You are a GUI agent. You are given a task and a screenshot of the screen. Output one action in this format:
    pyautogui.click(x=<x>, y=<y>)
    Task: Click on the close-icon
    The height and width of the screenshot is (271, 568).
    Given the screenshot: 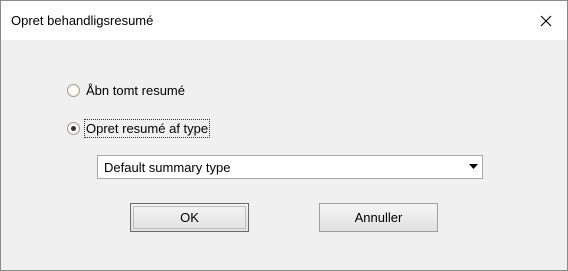 What is the action you would take?
    pyautogui.click(x=546, y=21)
    